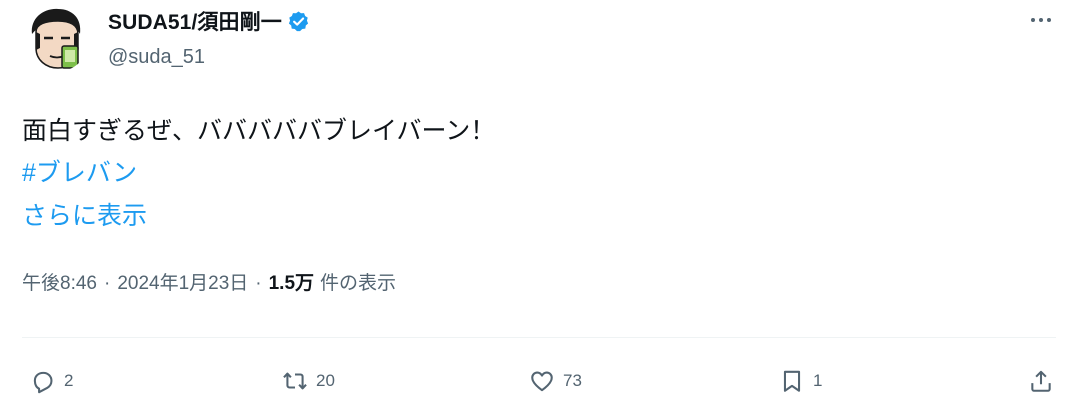 The width and height of the screenshot is (1070, 413). I want to click on retweet-count: 20, so click(325, 380).